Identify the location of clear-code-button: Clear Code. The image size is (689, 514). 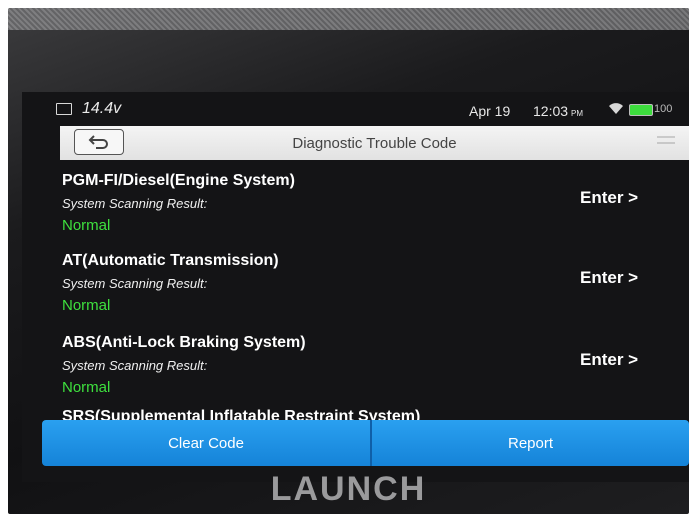
(206, 443).